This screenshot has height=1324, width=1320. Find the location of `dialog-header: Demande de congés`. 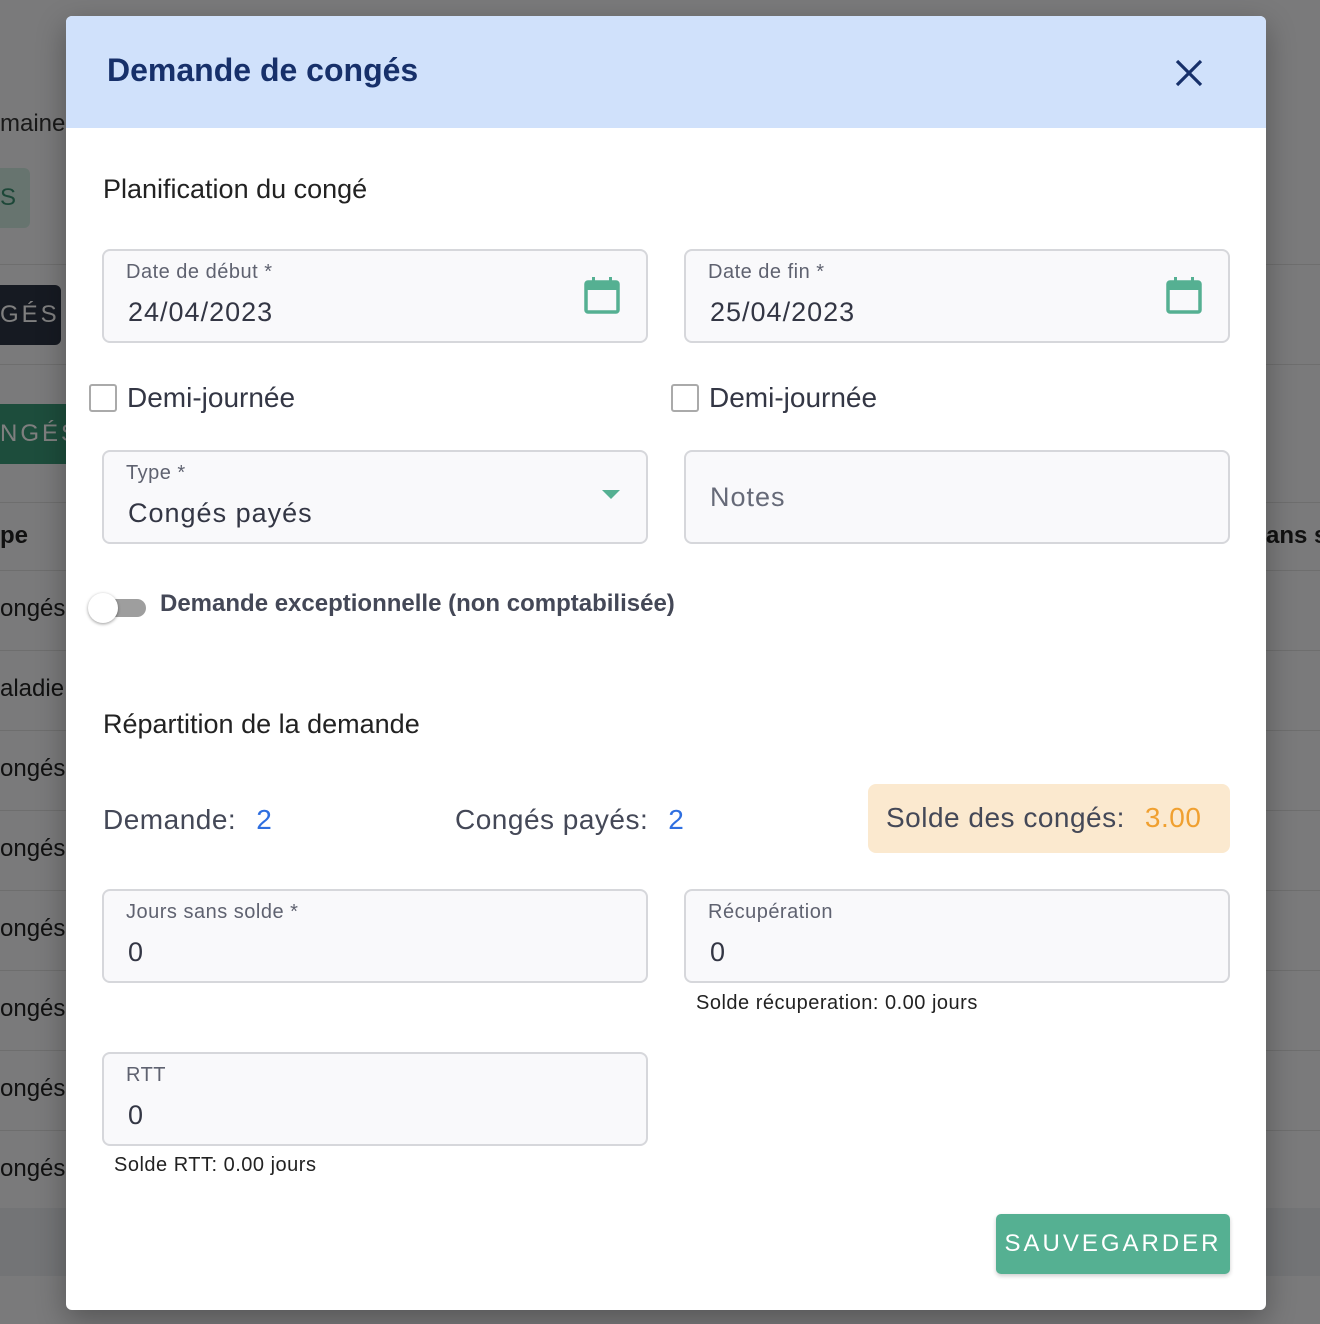

dialog-header: Demande de congés is located at coordinates (666, 72).